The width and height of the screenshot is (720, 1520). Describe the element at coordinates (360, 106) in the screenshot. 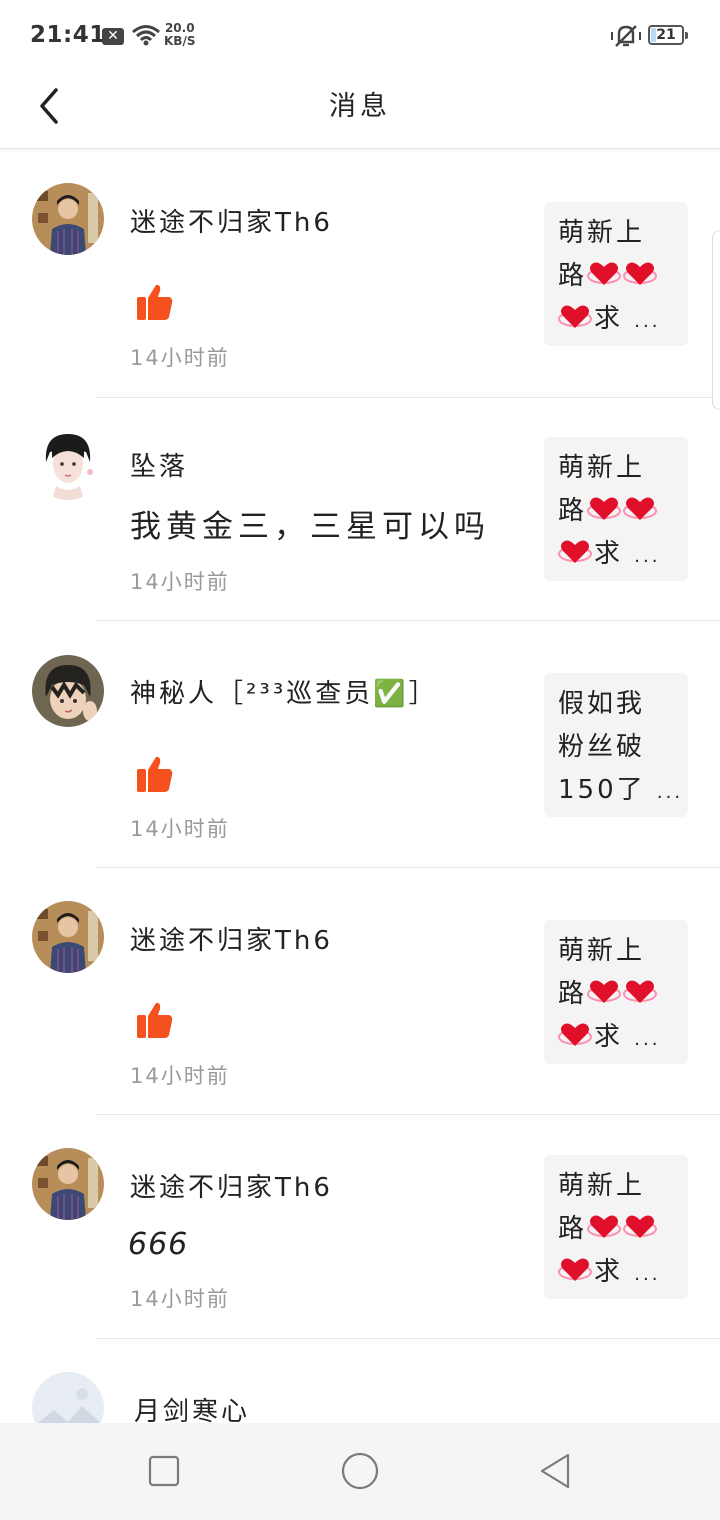

I see `page-title: 消息` at that location.